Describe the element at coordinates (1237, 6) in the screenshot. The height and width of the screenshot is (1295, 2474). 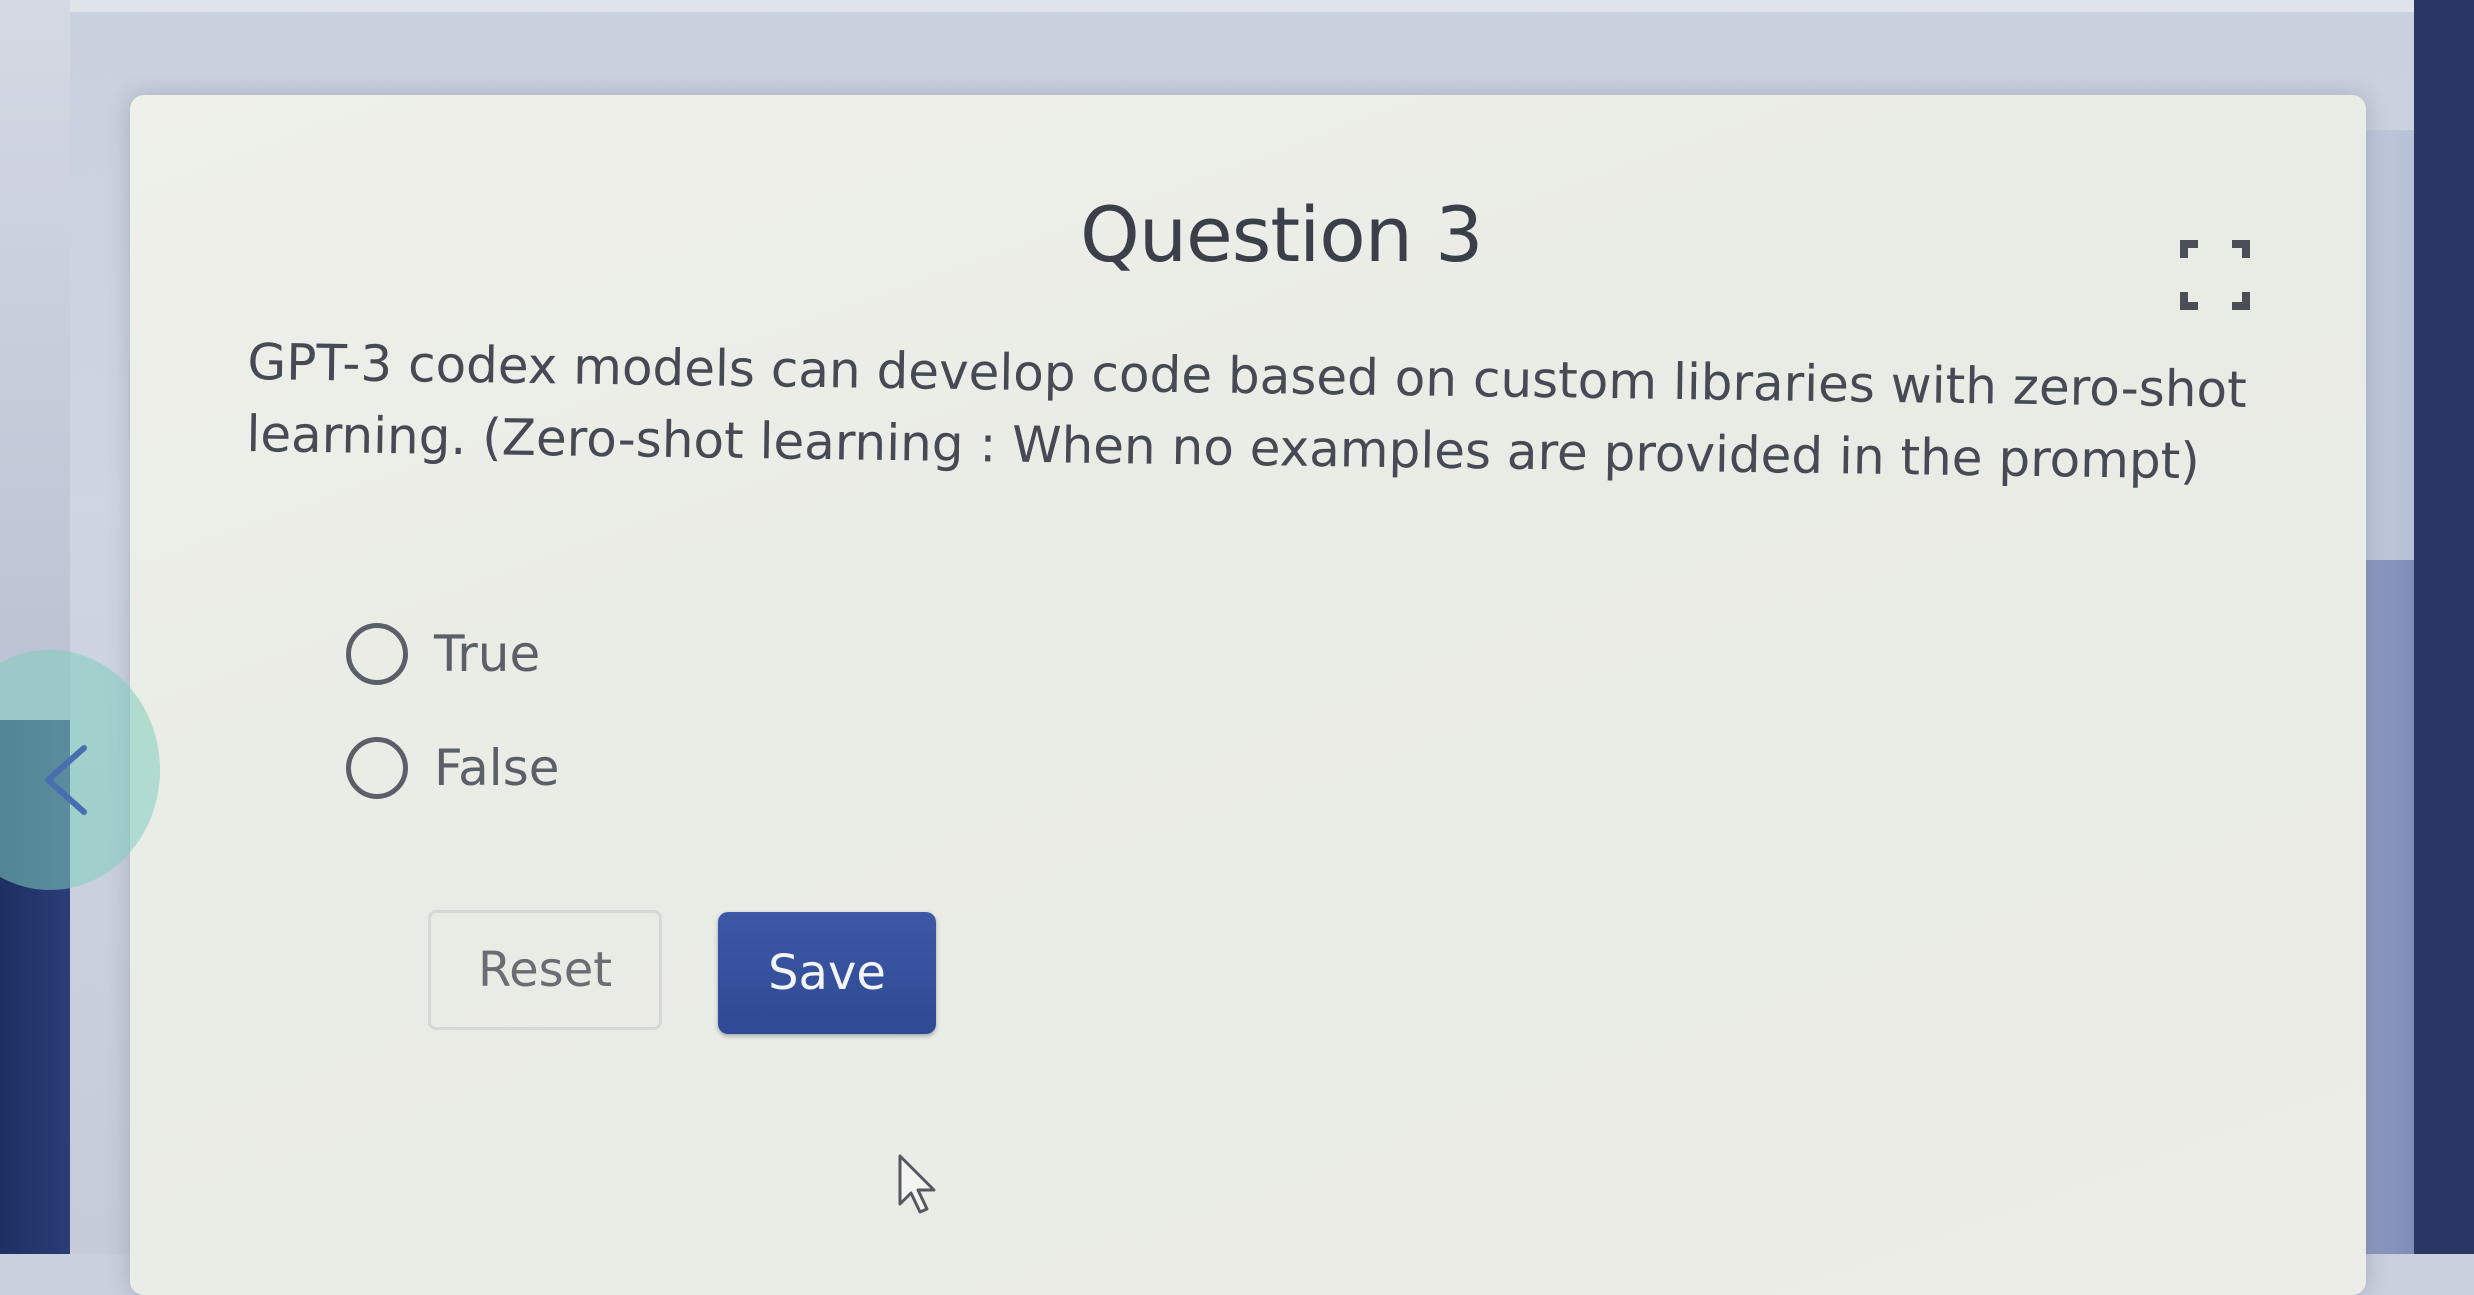
I see `browser-top-bar` at that location.